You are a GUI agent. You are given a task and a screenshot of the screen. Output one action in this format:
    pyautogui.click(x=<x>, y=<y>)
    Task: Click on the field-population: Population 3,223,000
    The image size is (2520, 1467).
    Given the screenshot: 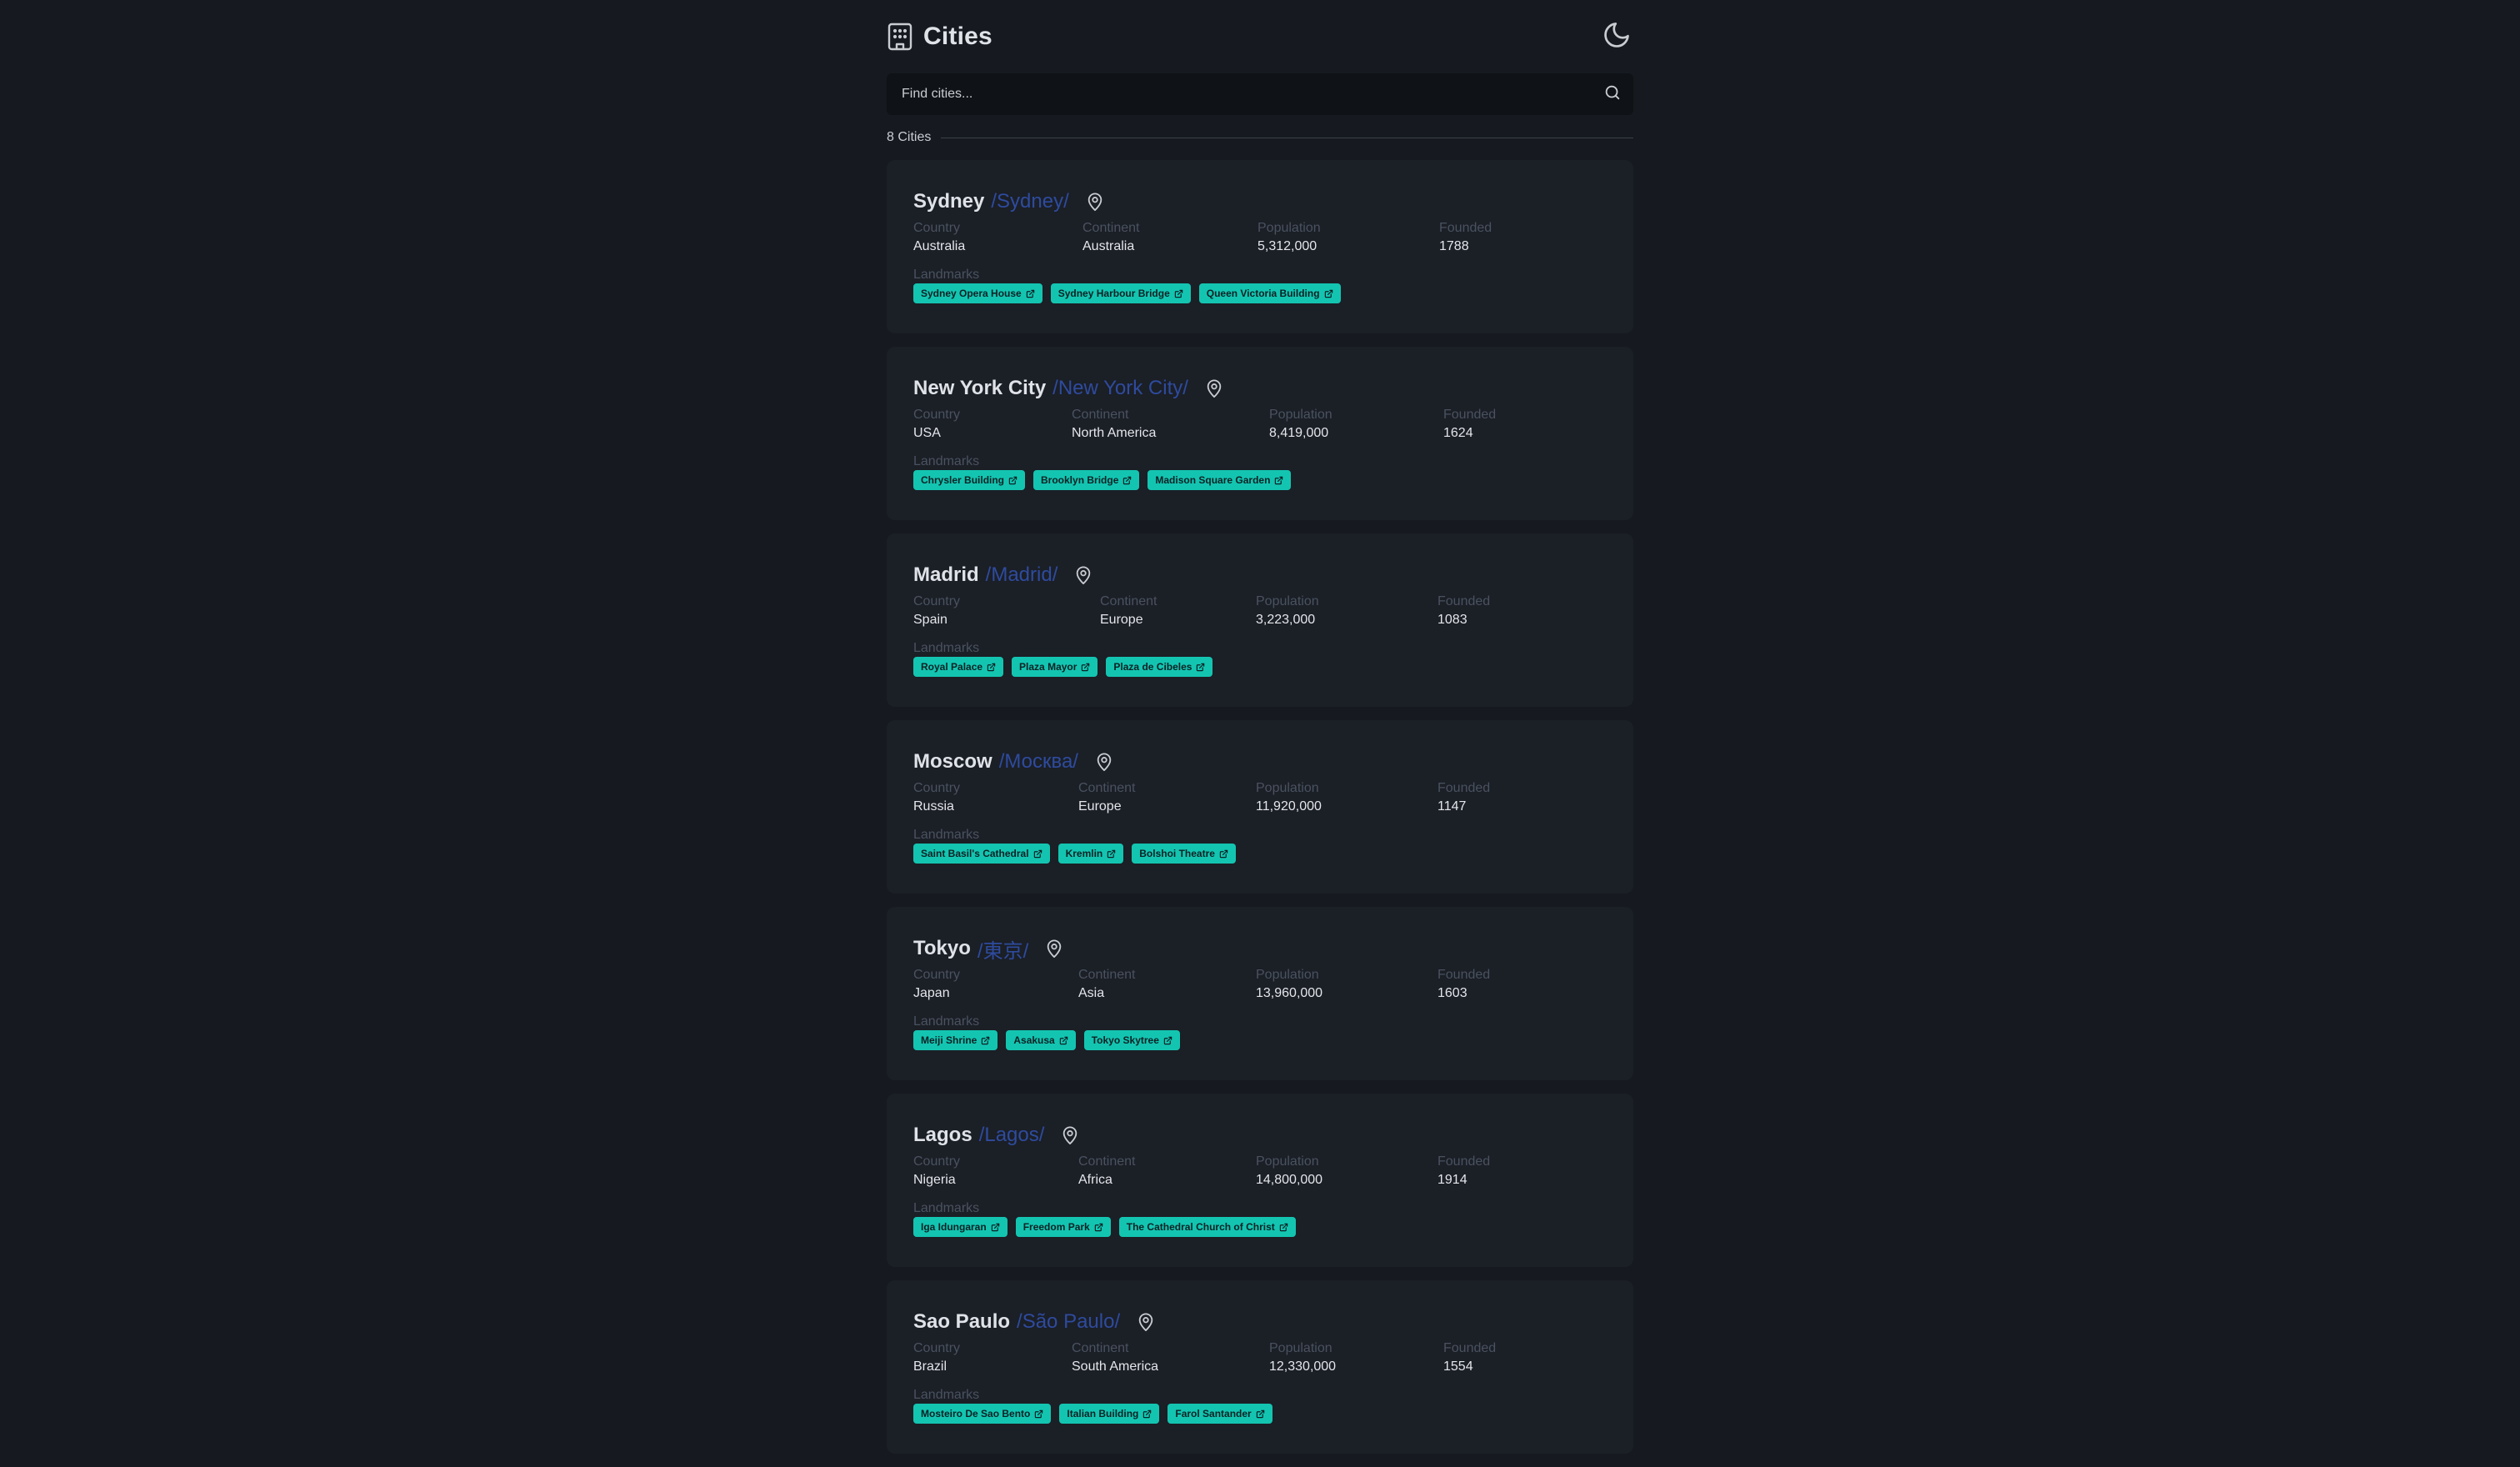 What is the action you would take?
    pyautogui.click(x=1287, y=611)
    